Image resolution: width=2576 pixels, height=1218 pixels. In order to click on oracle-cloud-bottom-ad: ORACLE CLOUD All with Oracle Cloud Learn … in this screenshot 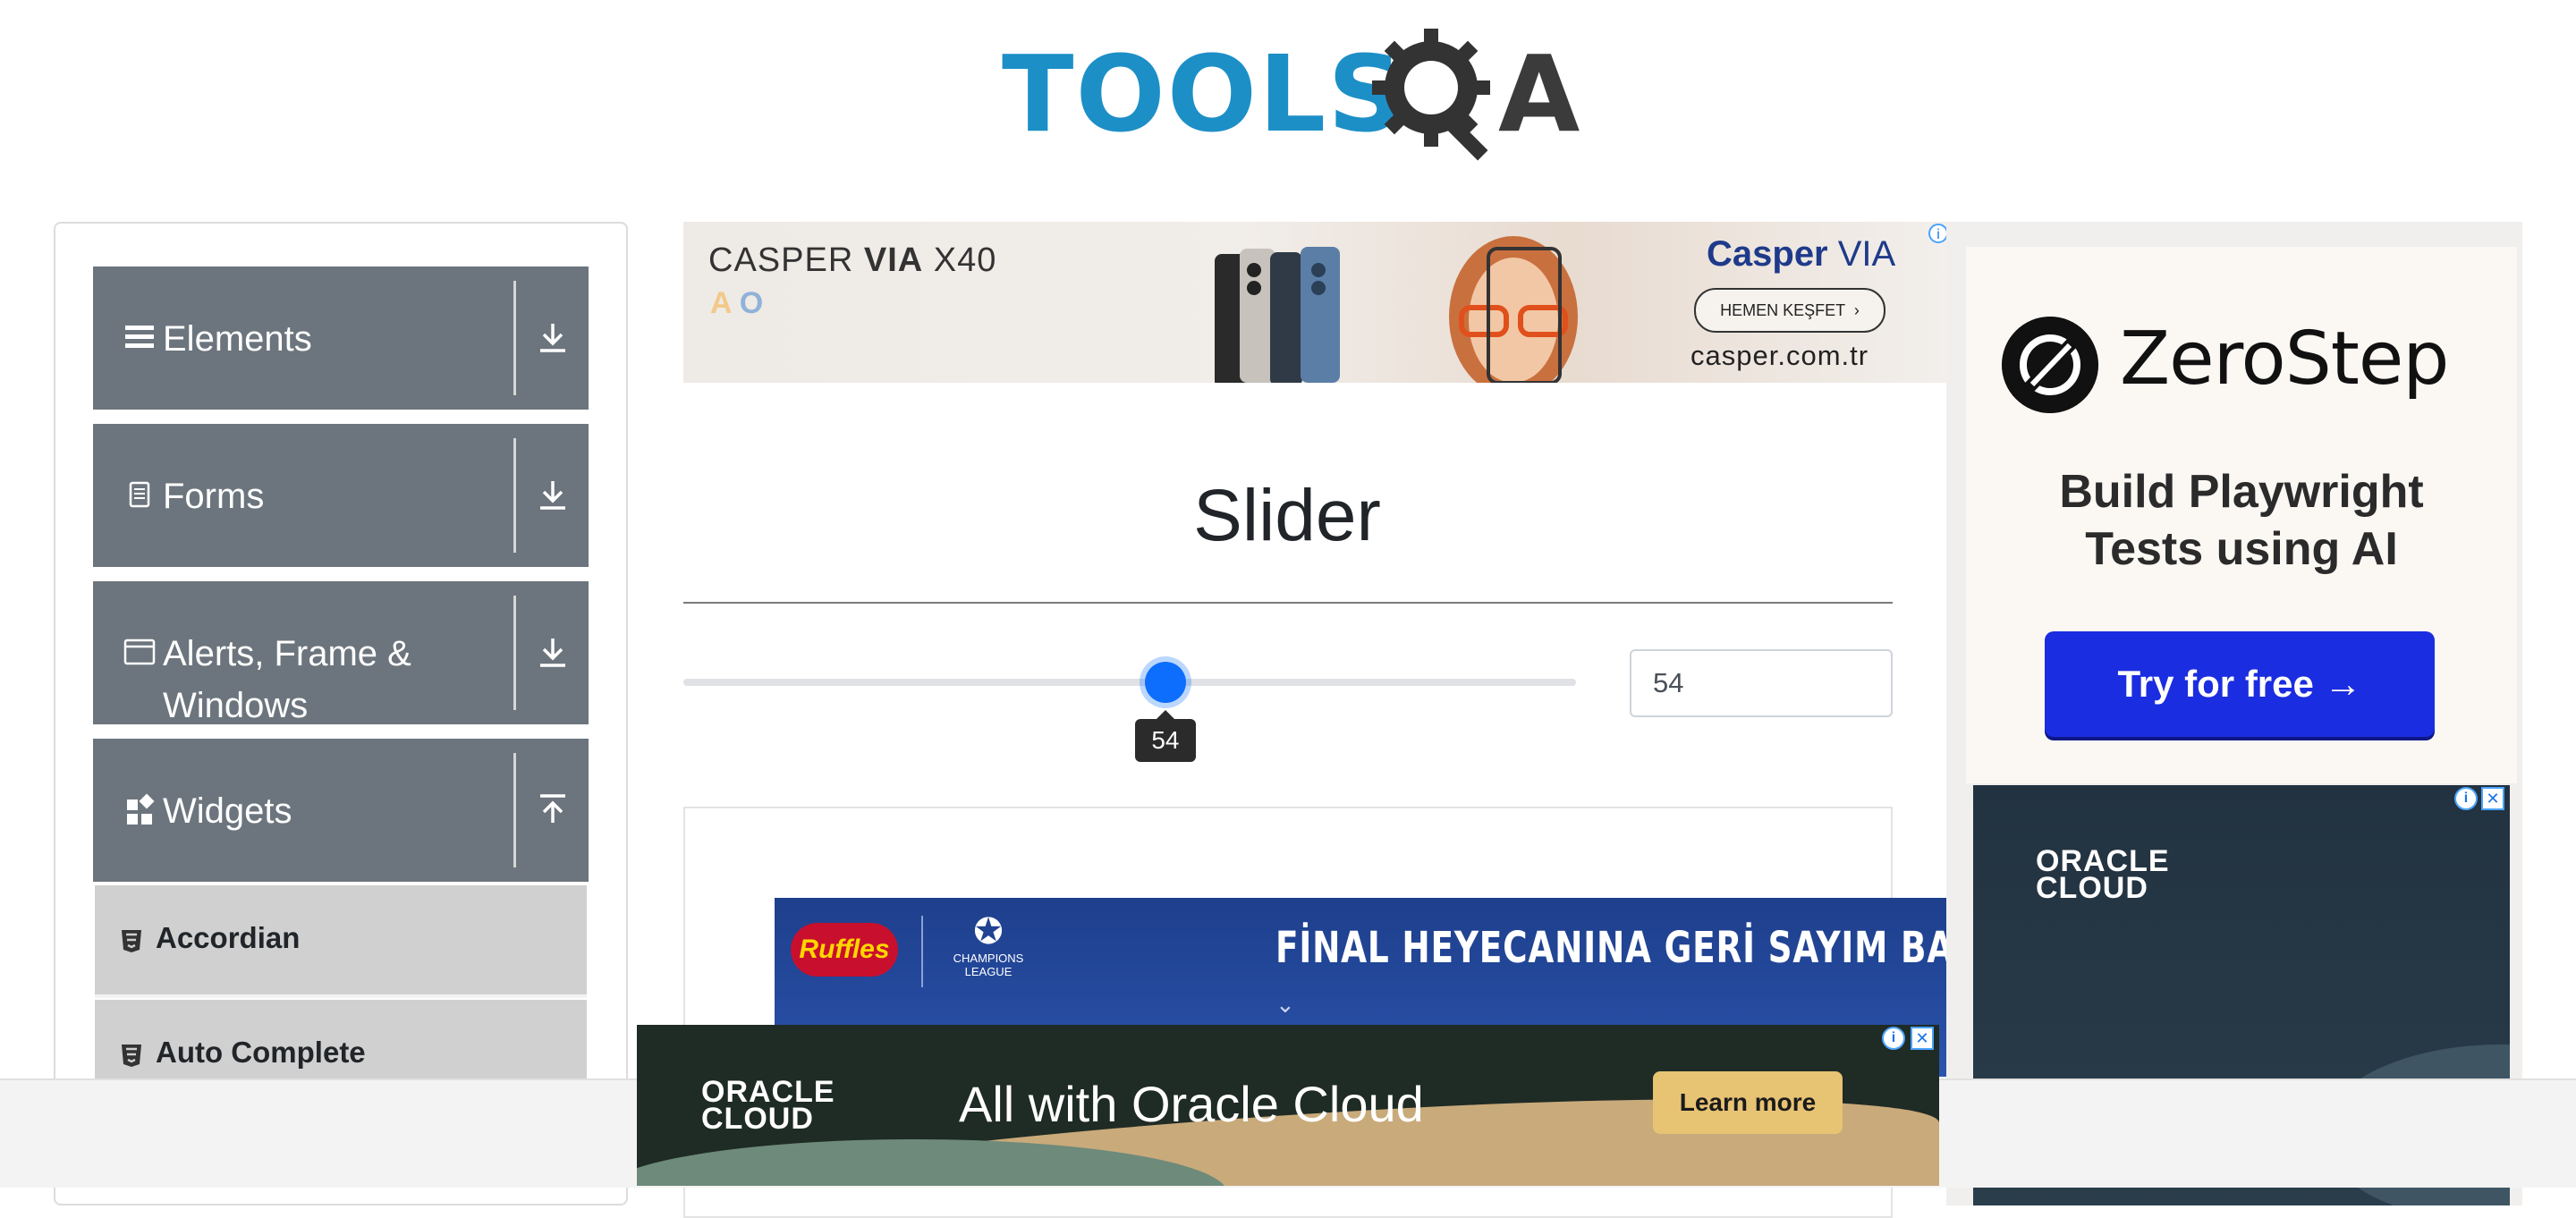, I will do `click(1288, 1105)`.